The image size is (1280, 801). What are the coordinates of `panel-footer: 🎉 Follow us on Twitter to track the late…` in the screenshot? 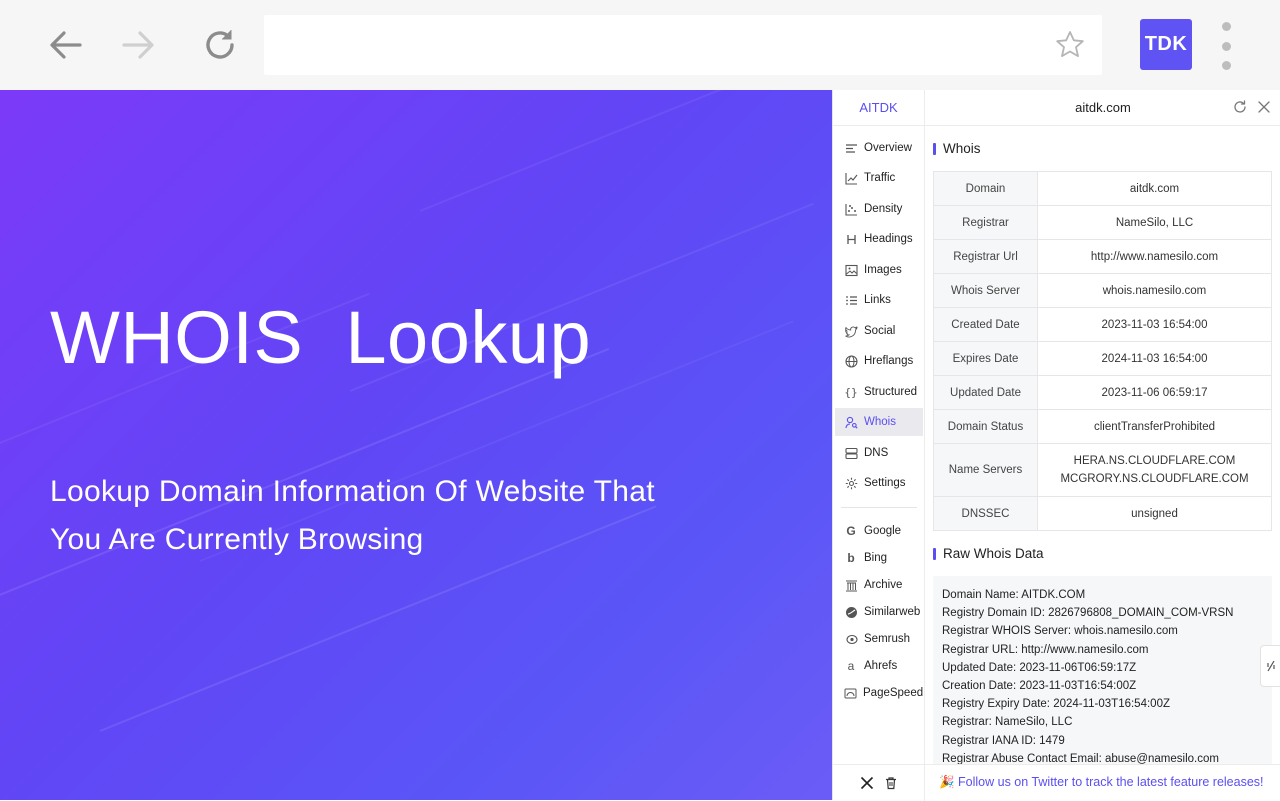 It's located at (1056, 782).